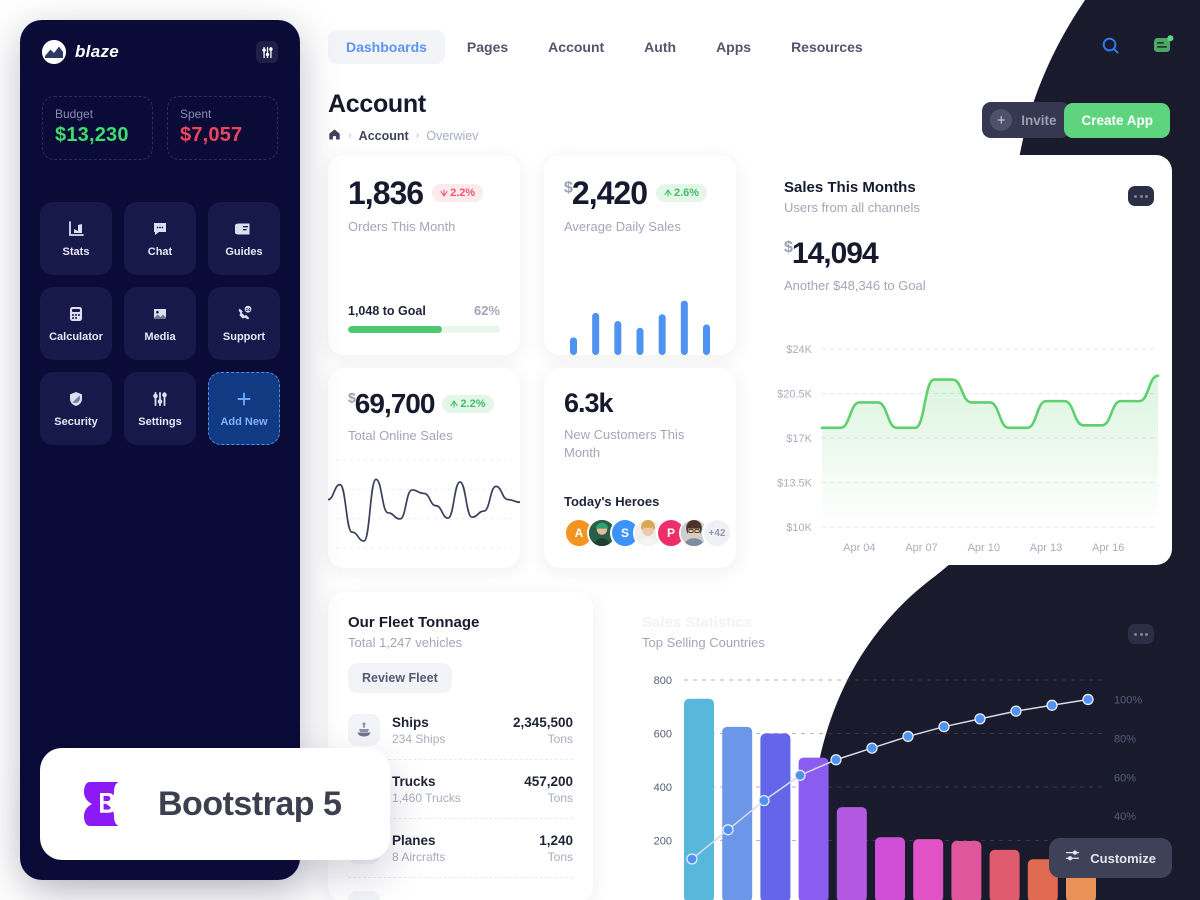 This screenshot has height=900, width=1200. I want to click on online-sales-delta: 2.2%, so click(473, 404).